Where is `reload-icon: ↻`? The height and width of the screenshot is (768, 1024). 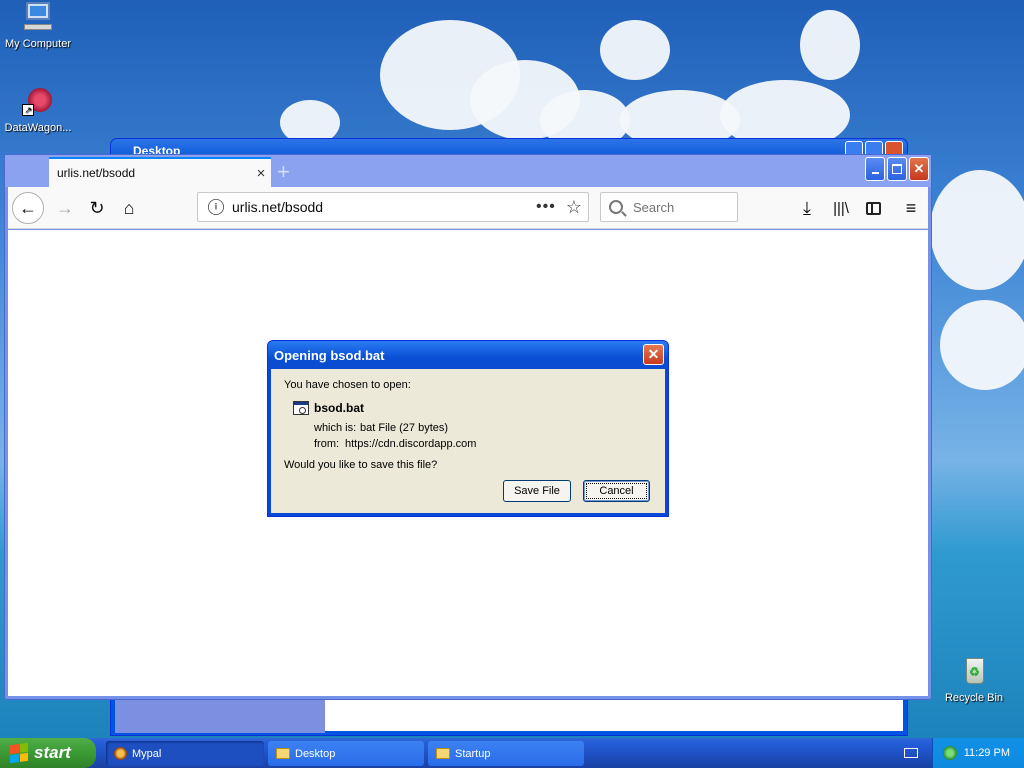 reload-icon: ↻ is located at coordinates (97, 207).